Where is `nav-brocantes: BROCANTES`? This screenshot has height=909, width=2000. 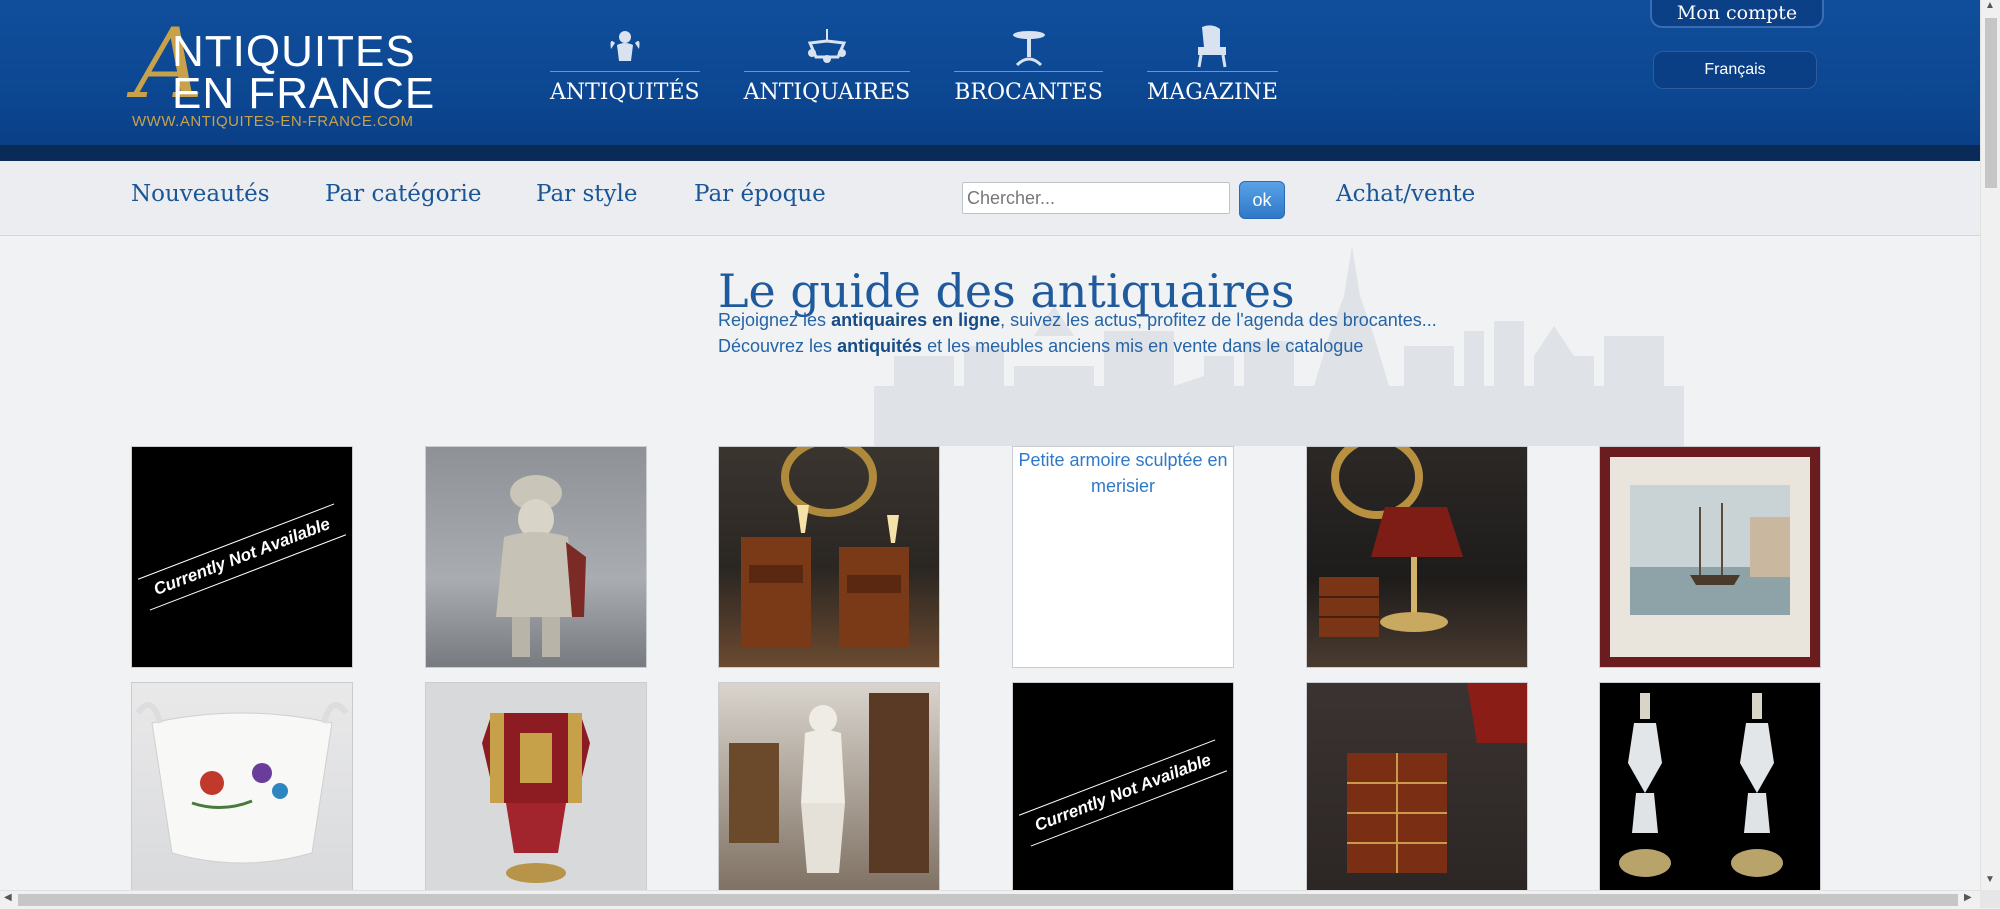
nav-brocantes: BROCANTES is located at coordinates (1028, 64).